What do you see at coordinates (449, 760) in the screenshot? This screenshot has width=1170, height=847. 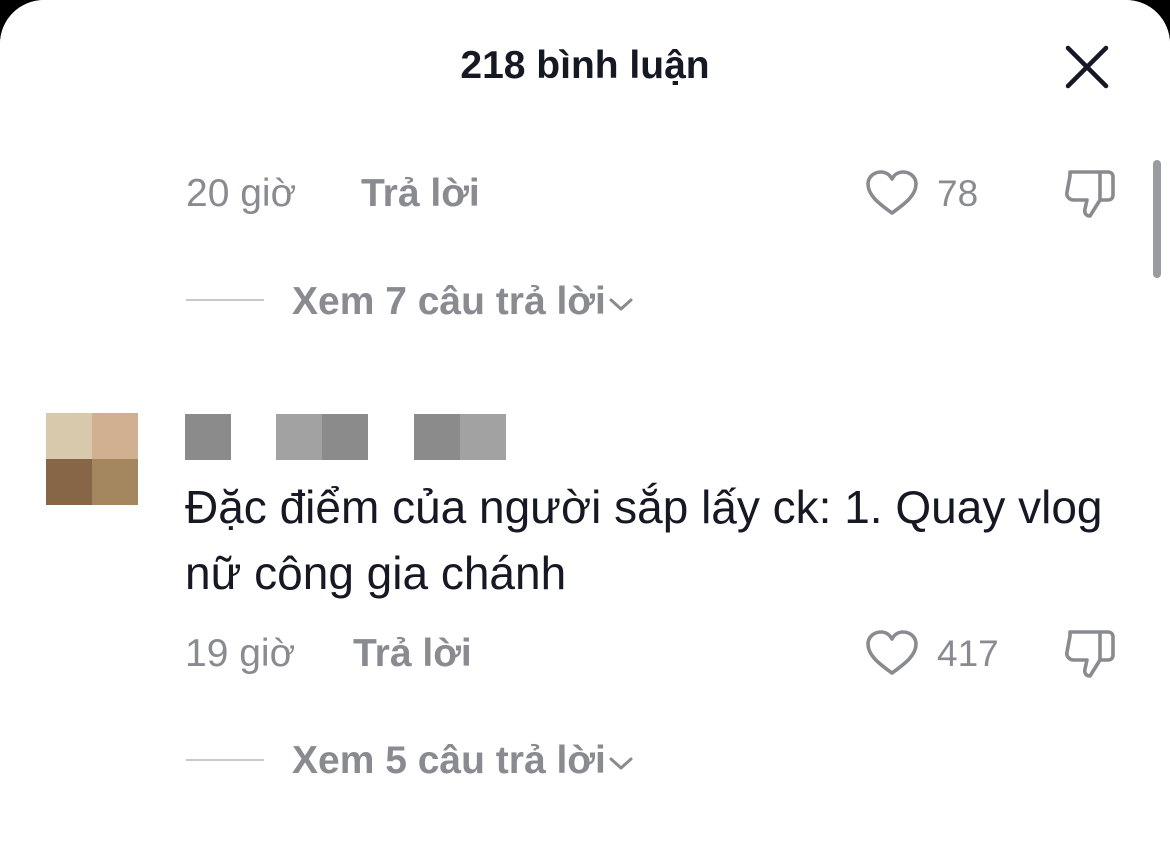 I see `view-replies-label: Xem 5 câu trả lời` at bounding box center [449, 760].